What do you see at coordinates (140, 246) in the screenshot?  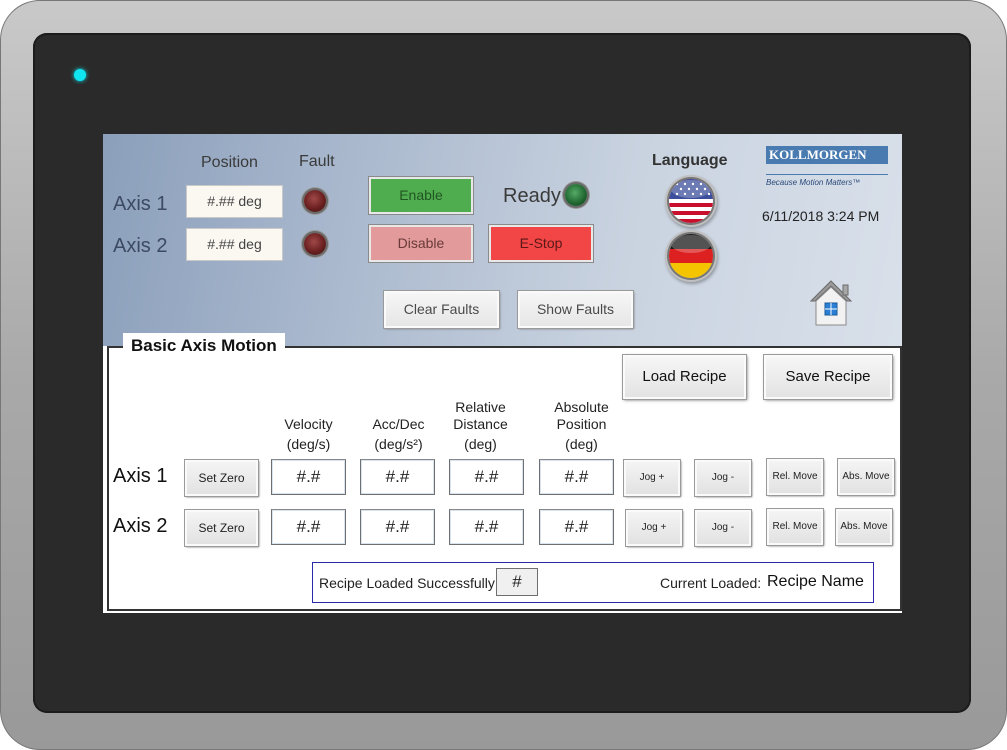 I see `axis2-label: Axis 2` at bounding box center [140, 246].